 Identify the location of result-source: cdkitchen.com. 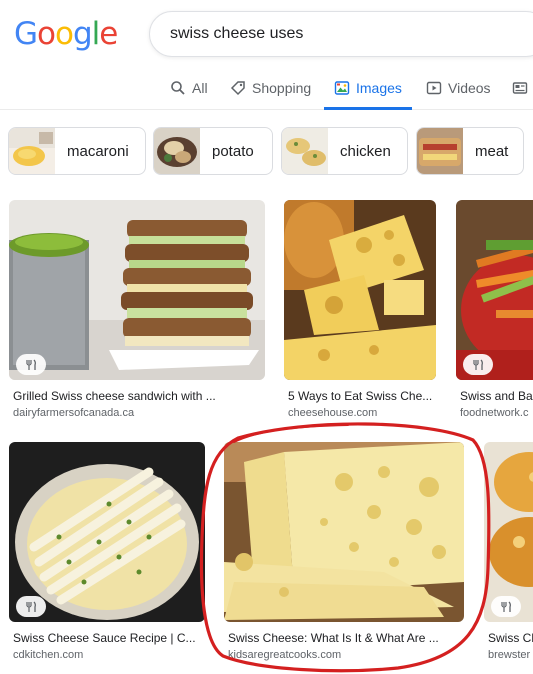
(108, 655).